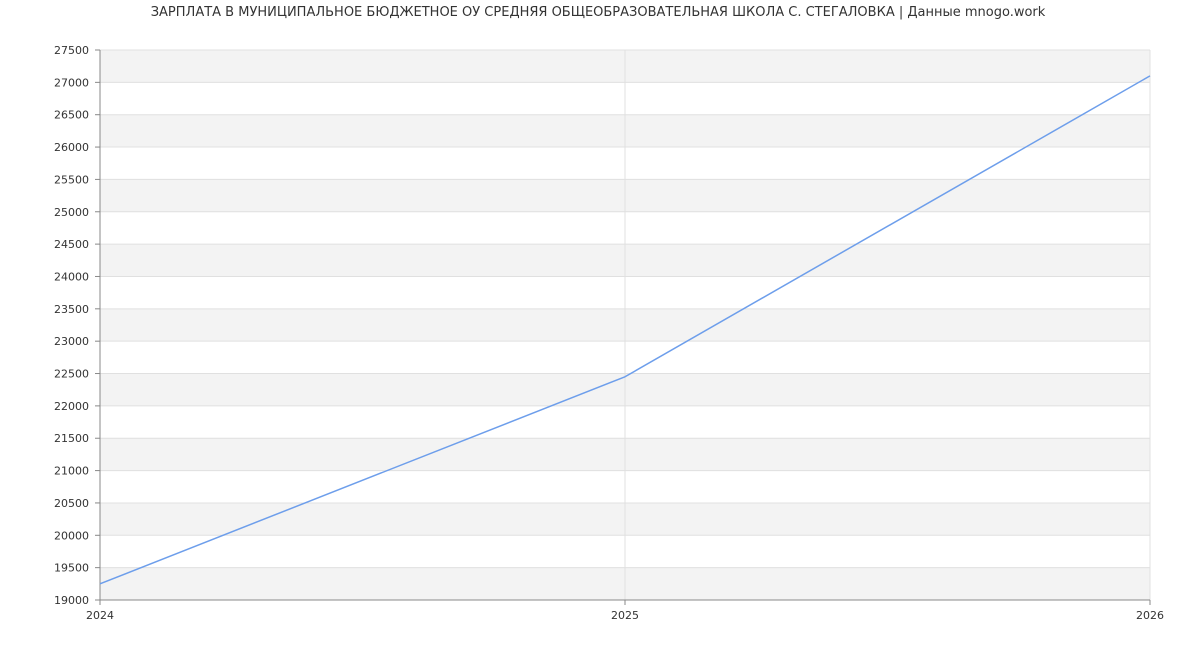 The width and height of the screenshot is (1200, 650). What do you see at coordinates (1150, 615) in the screenshot?
I see `x-tick-label: 2026` at bounding box center [1150, 615].